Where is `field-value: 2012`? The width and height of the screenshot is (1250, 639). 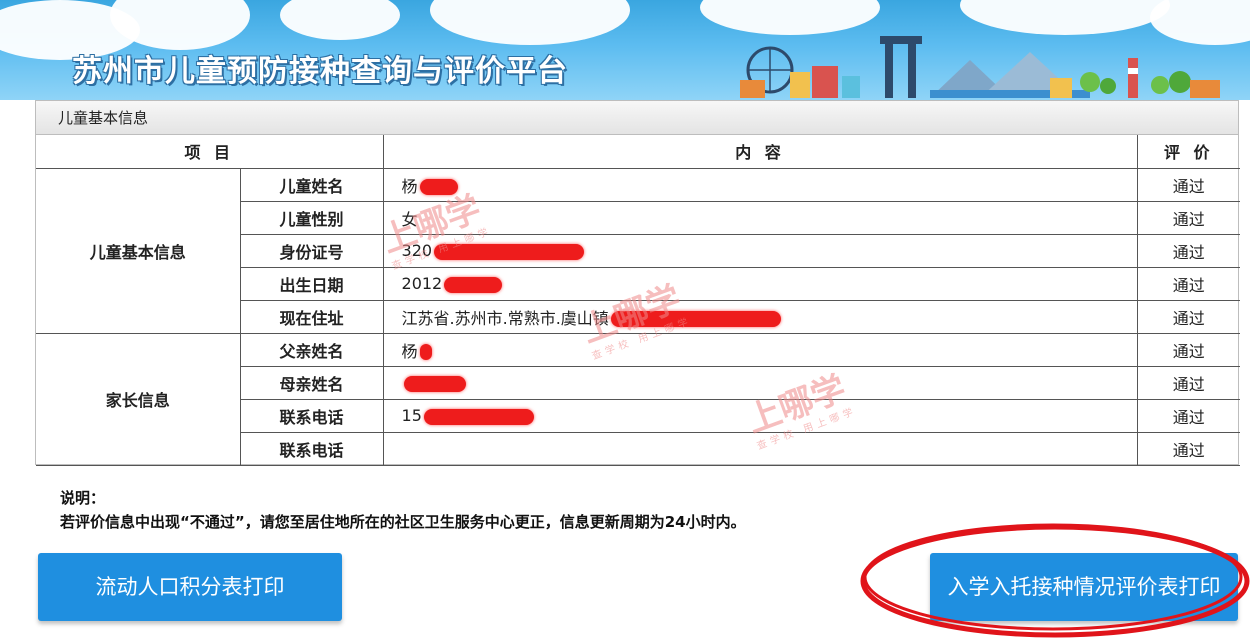
field-value: 2012 is located at coordinates (760, 283).